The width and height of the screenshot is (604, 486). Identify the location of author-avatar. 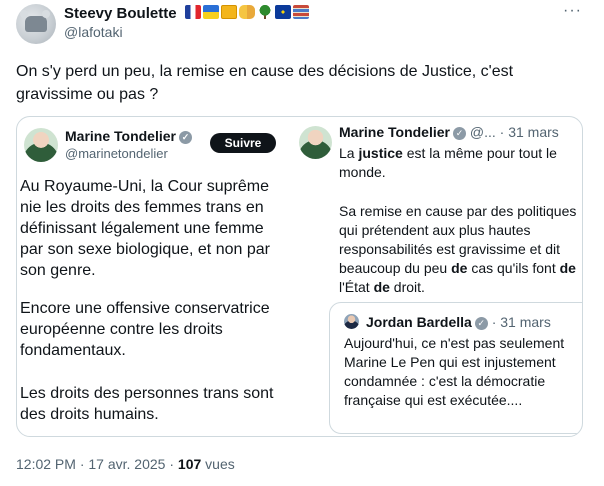
(36, 24).